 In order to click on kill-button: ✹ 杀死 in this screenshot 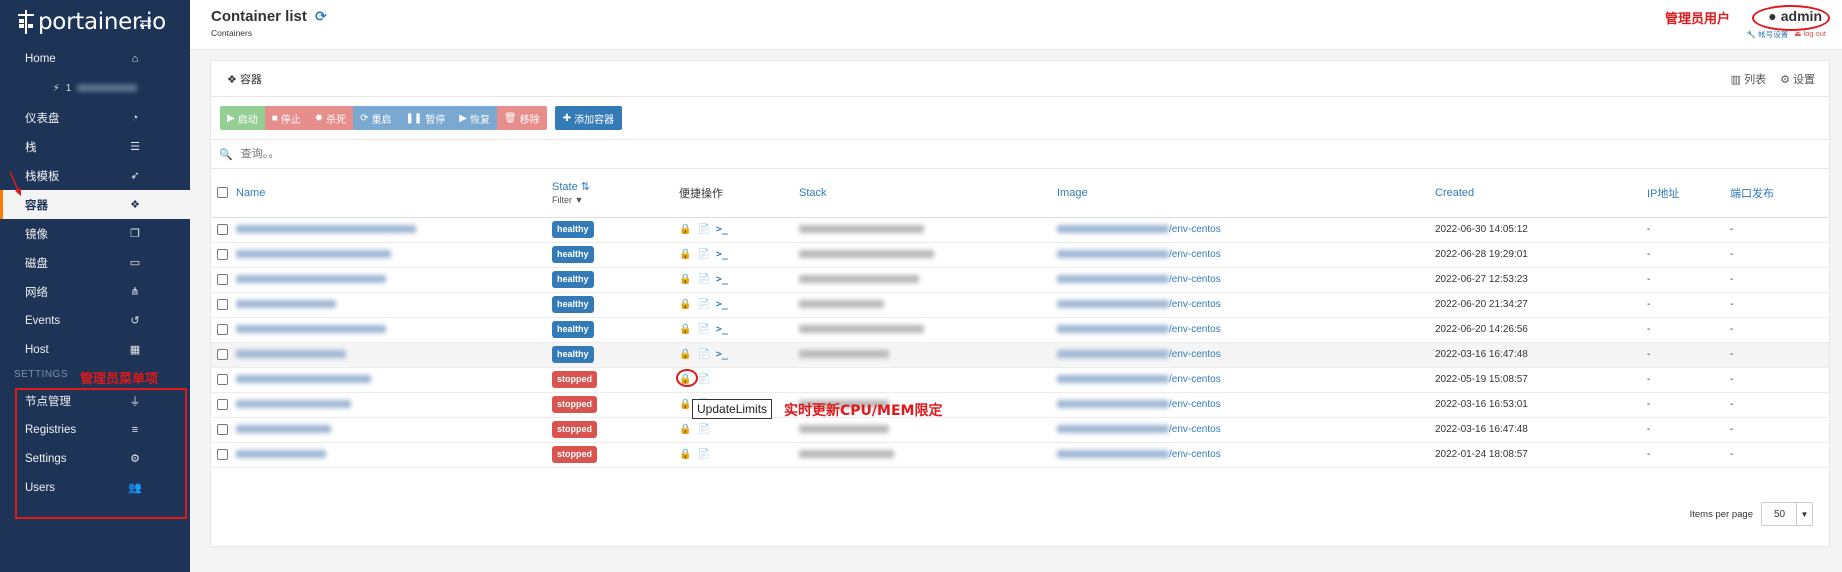, I will do `click(330, 118)`.